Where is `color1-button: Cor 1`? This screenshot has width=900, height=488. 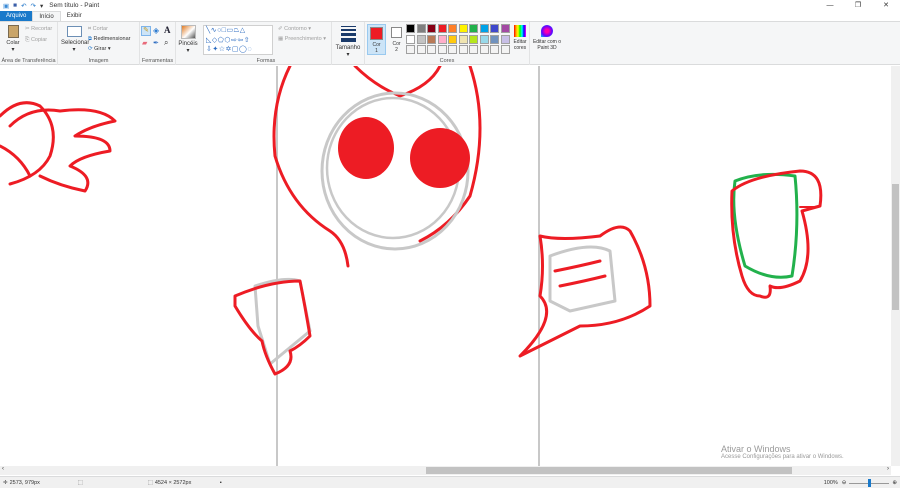
color1-button: Cor 1 is located at coordinates (376, 39).